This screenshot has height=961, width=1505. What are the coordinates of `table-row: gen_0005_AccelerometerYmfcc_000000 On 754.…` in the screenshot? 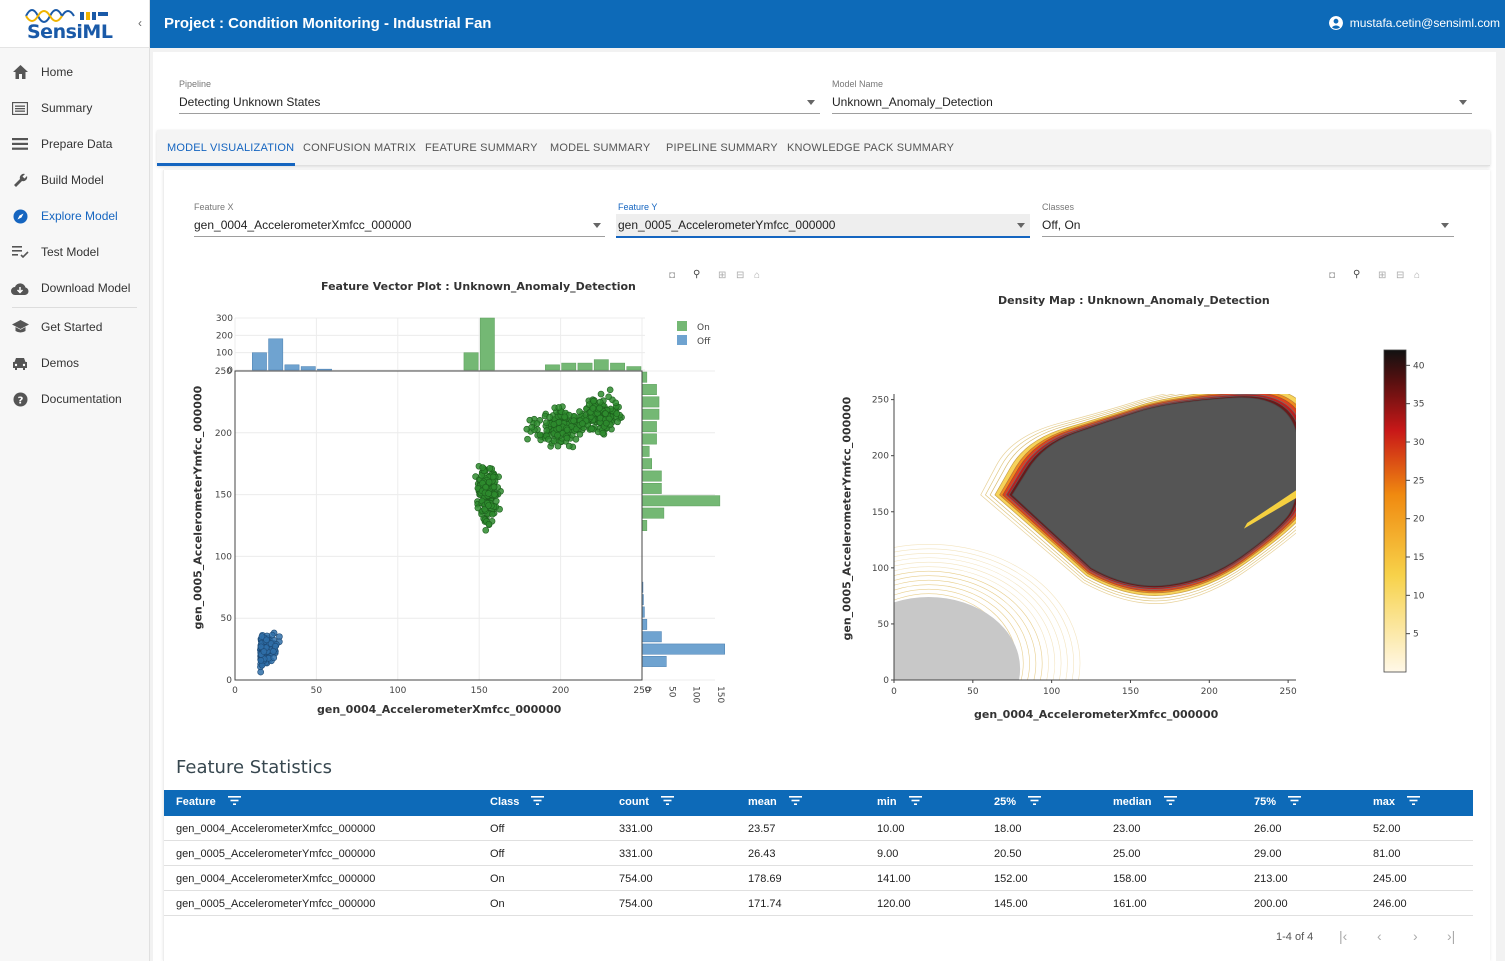 It's located at (818, 903).